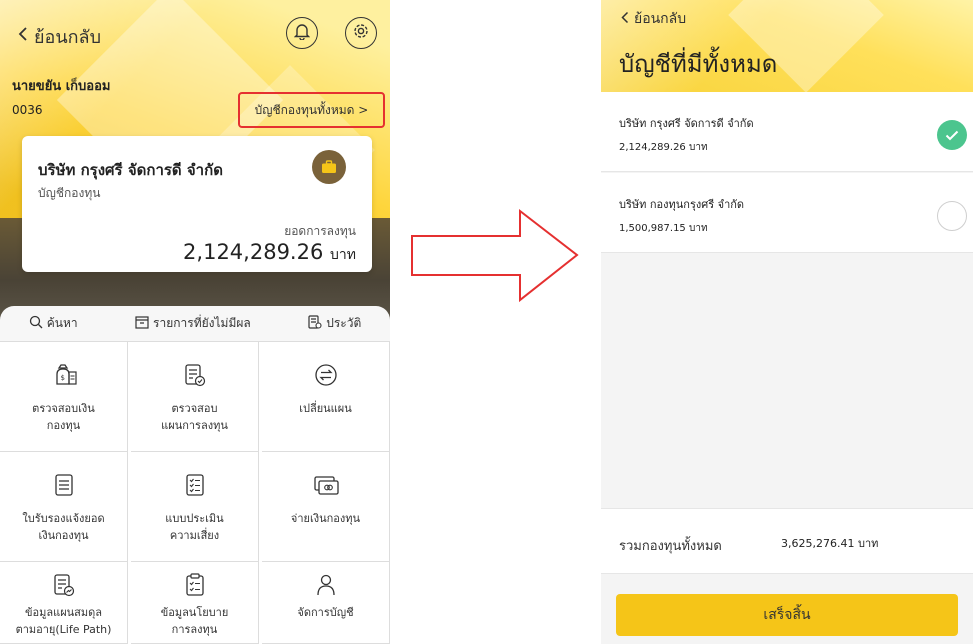 This screenshot has height=644, width=973. Describe the element at coordinates (61, 86) in the screenshot. I see `user-name: นายขยัน เก็บออม` at that location.